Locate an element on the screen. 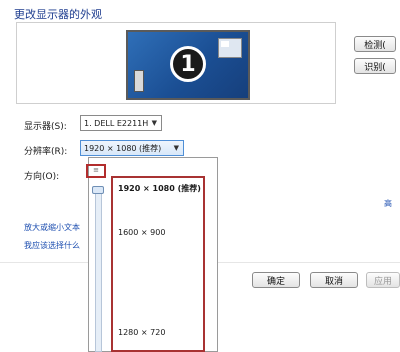  display-select: 1. DELL E2211H ▼ is located at coordinates (121, 123).